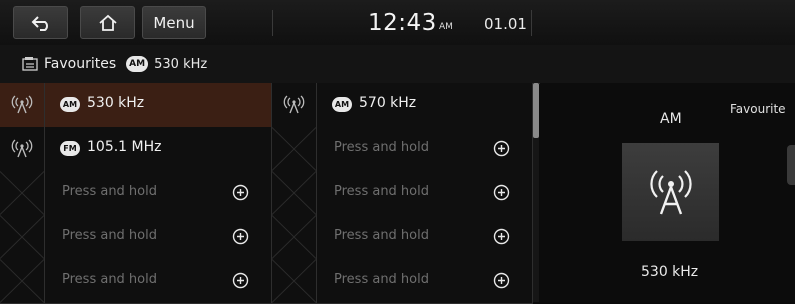 The width and height of the screenshot is (795, 304). I want to click on favourite-label: Favourite, so click(758, 109).